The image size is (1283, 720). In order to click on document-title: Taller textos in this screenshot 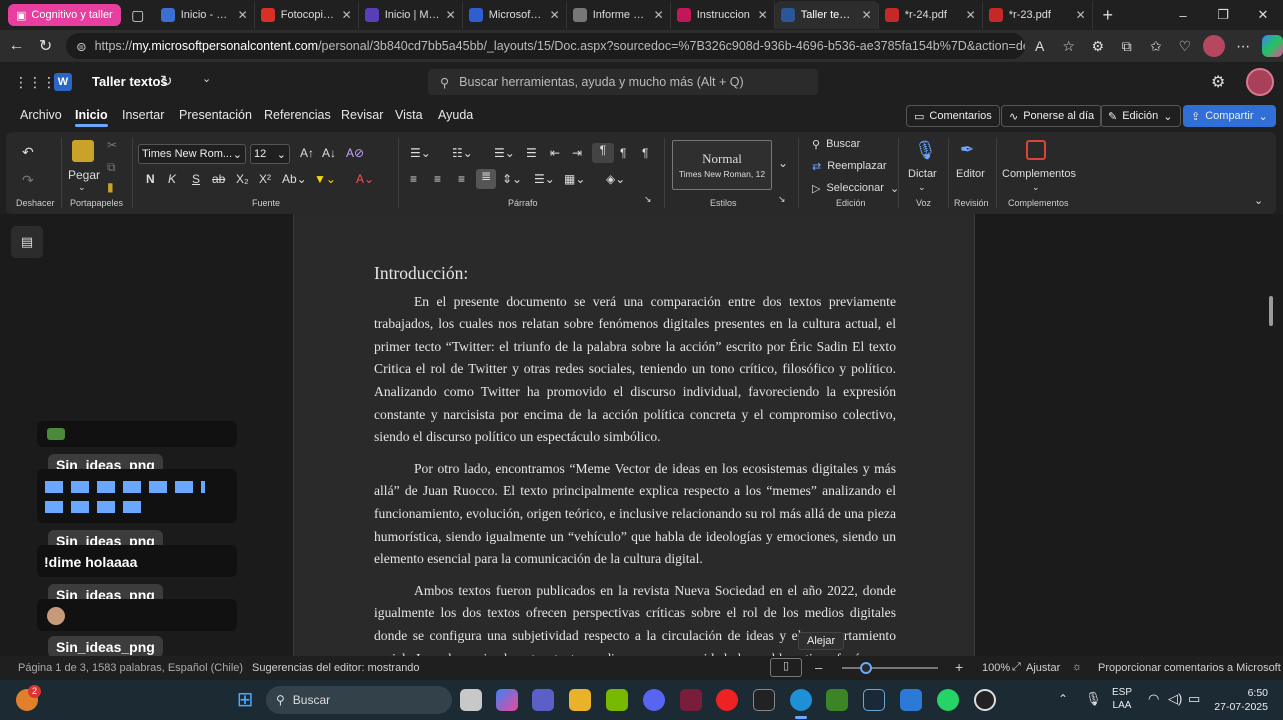, I will do `click(130, 81)`.